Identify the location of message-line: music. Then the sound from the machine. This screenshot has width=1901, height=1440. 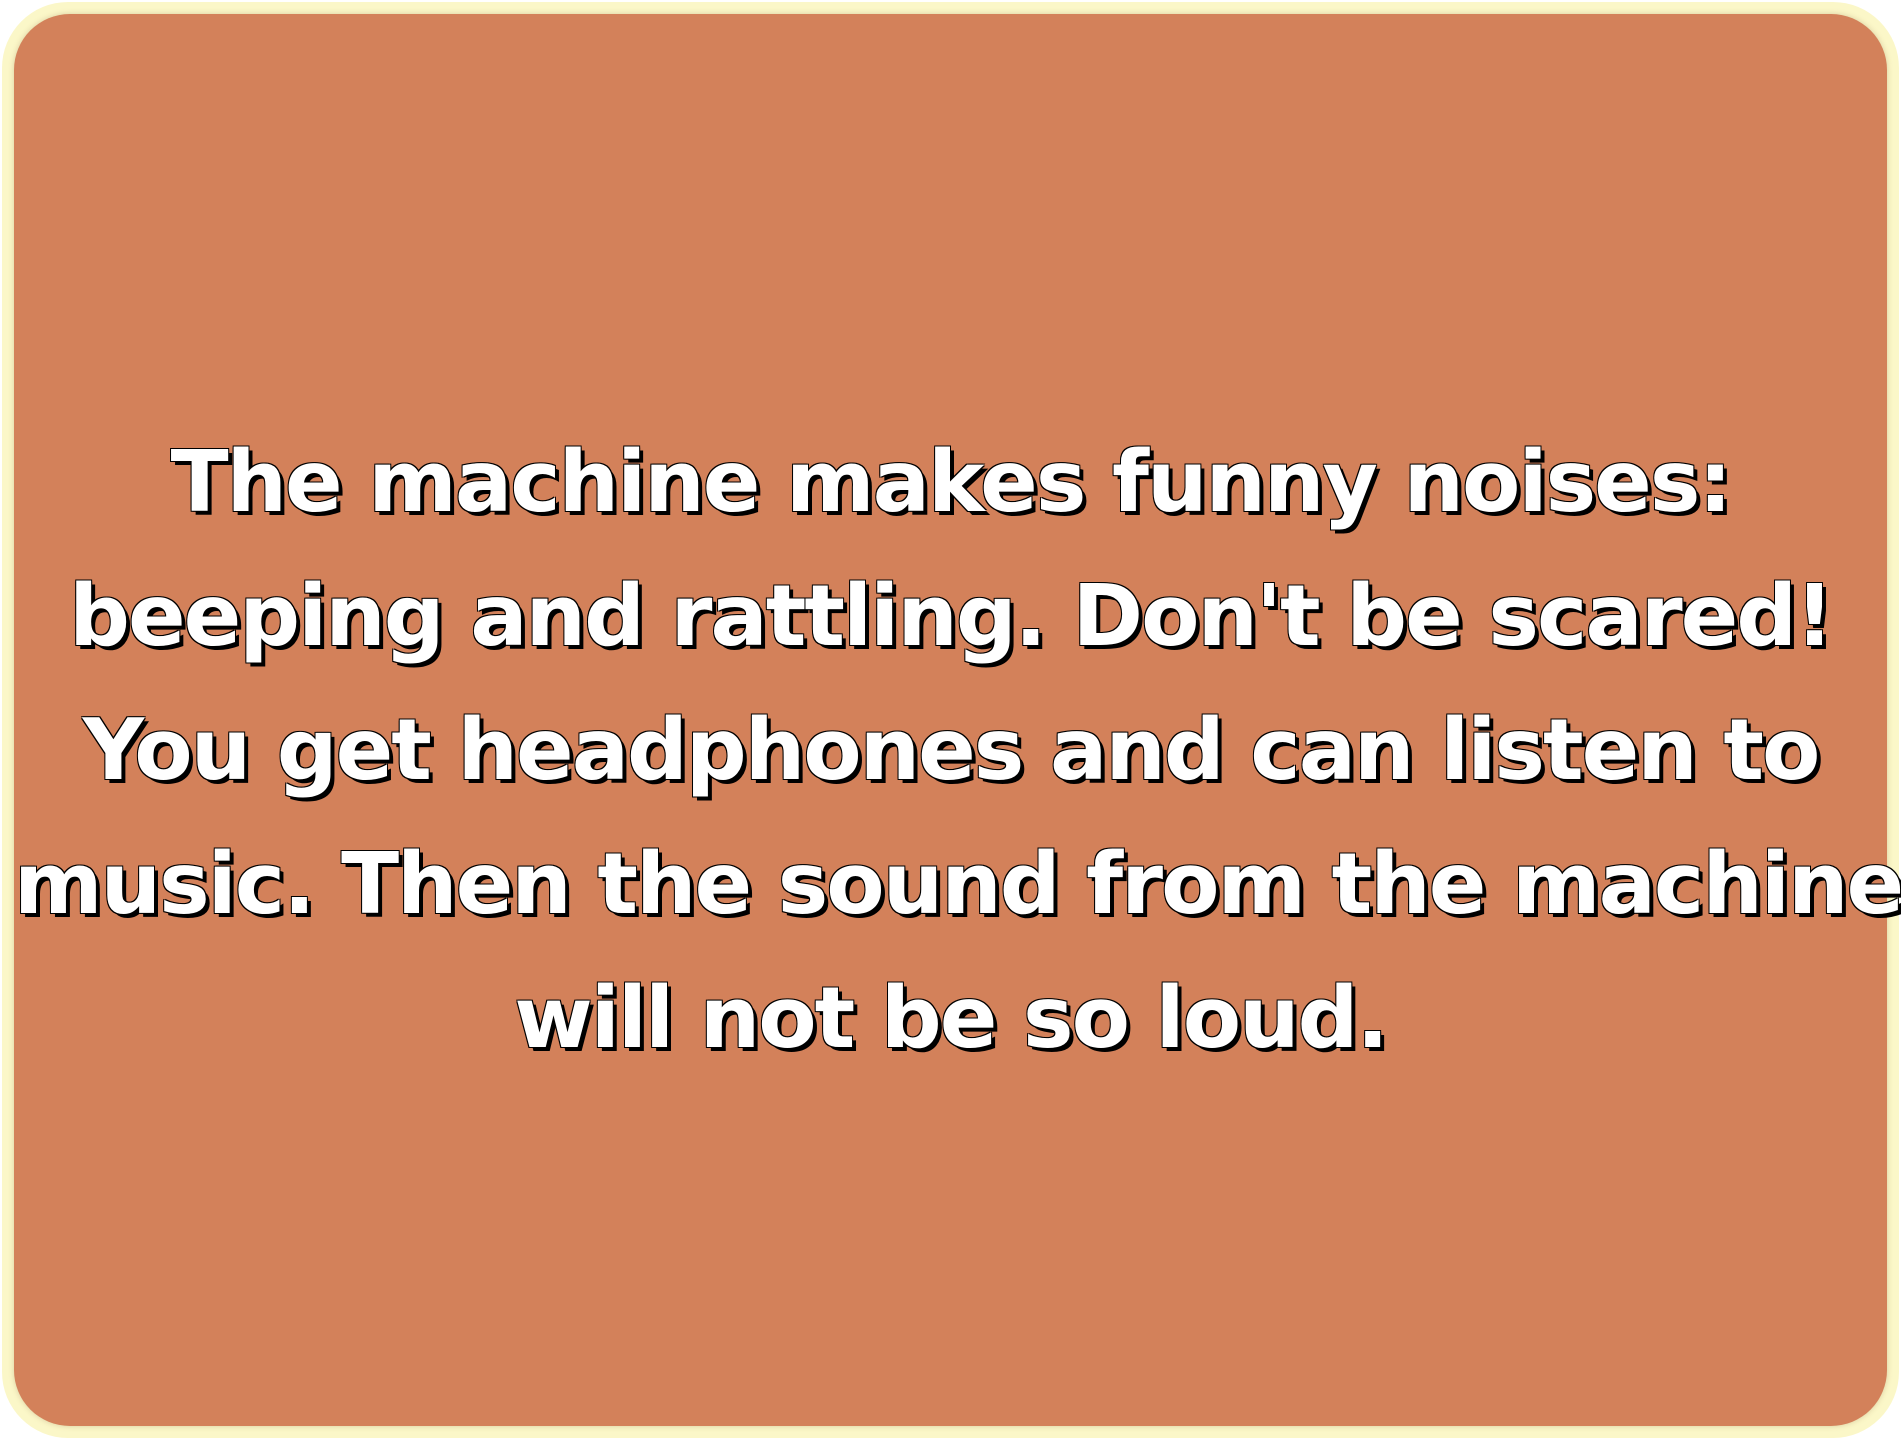
(957, 884).